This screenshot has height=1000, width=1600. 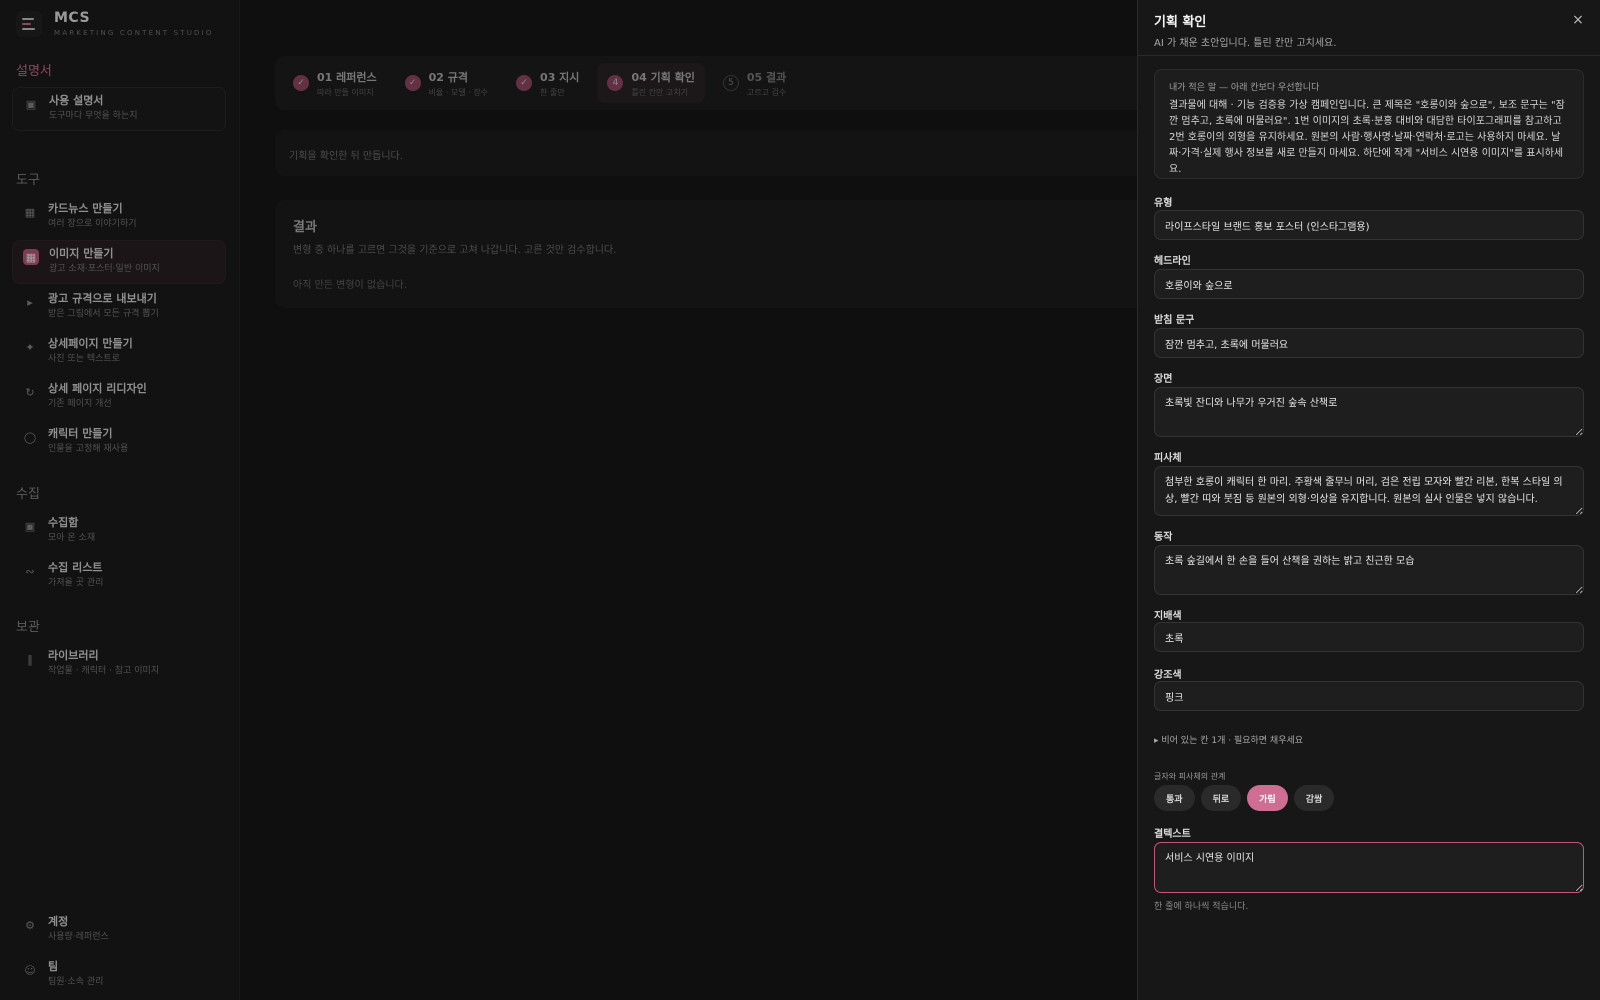 I want to click on person-icon: ◯, so click(x=30, y=437).